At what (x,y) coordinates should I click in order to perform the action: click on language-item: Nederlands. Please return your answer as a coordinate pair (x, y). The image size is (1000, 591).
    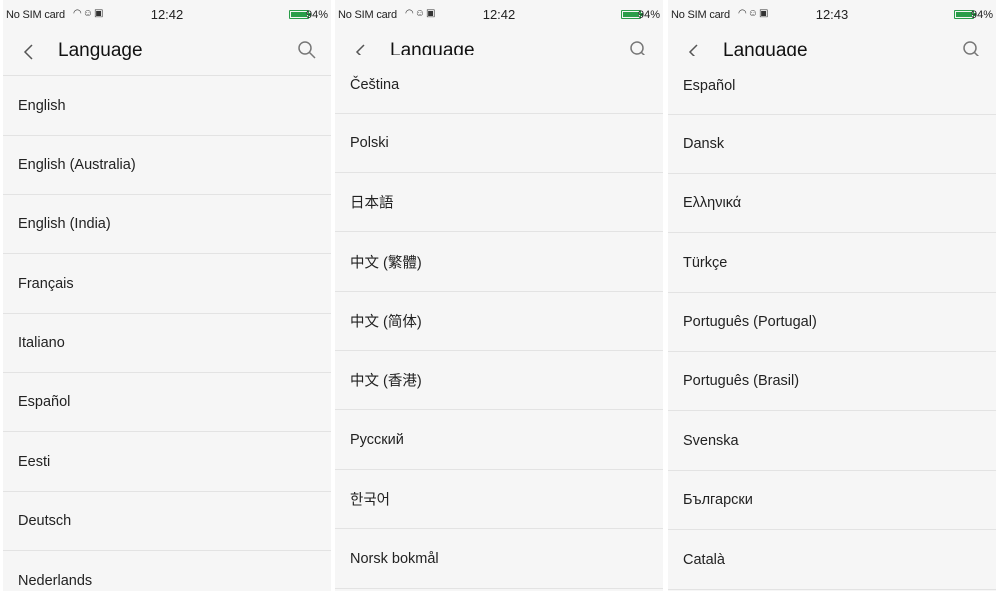
    Looking at the image, I should click on (167, 571).